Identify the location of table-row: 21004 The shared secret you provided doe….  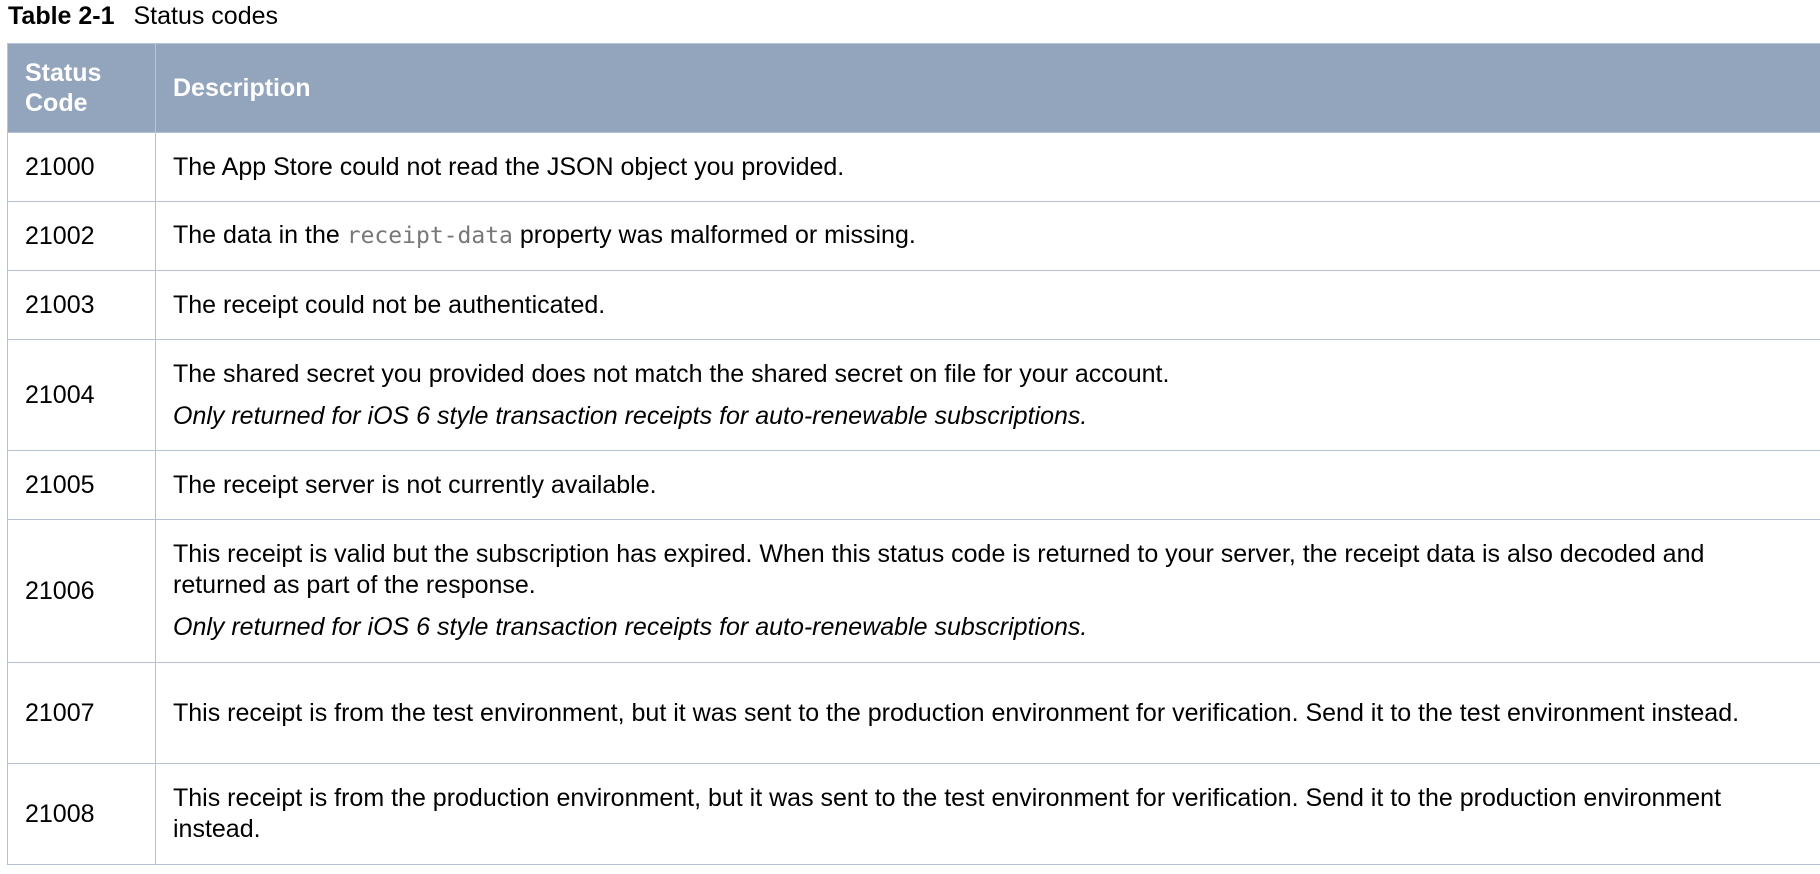
(913, 395).